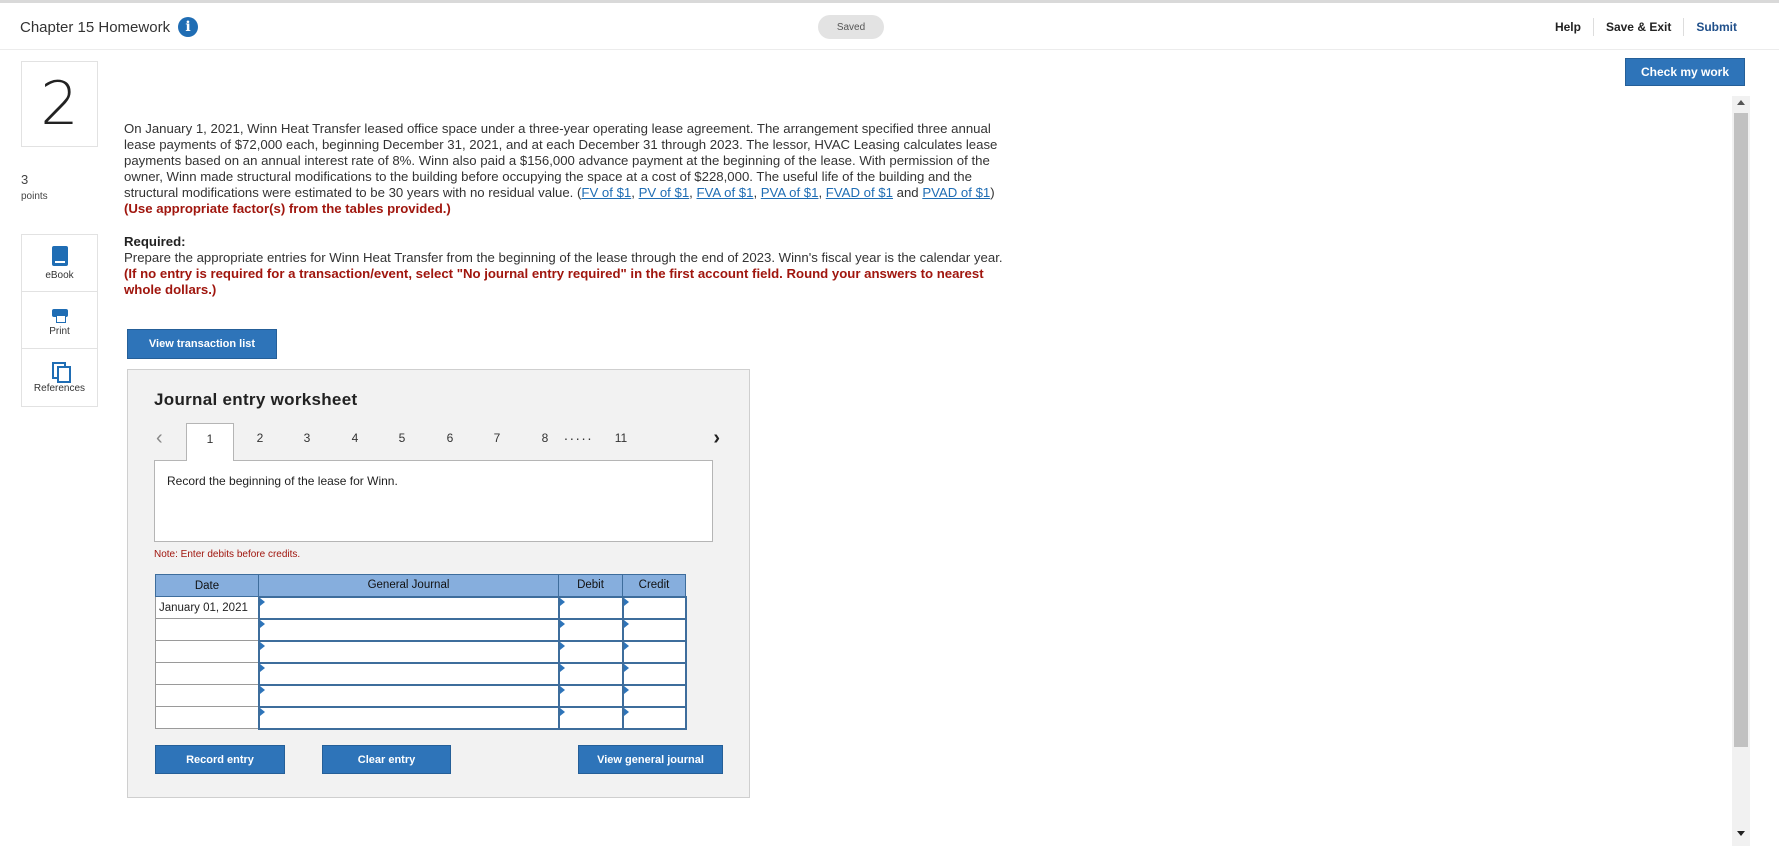 The image size is (1779, 851). I want to click on scroll-down-icon, so click(1741, 833).